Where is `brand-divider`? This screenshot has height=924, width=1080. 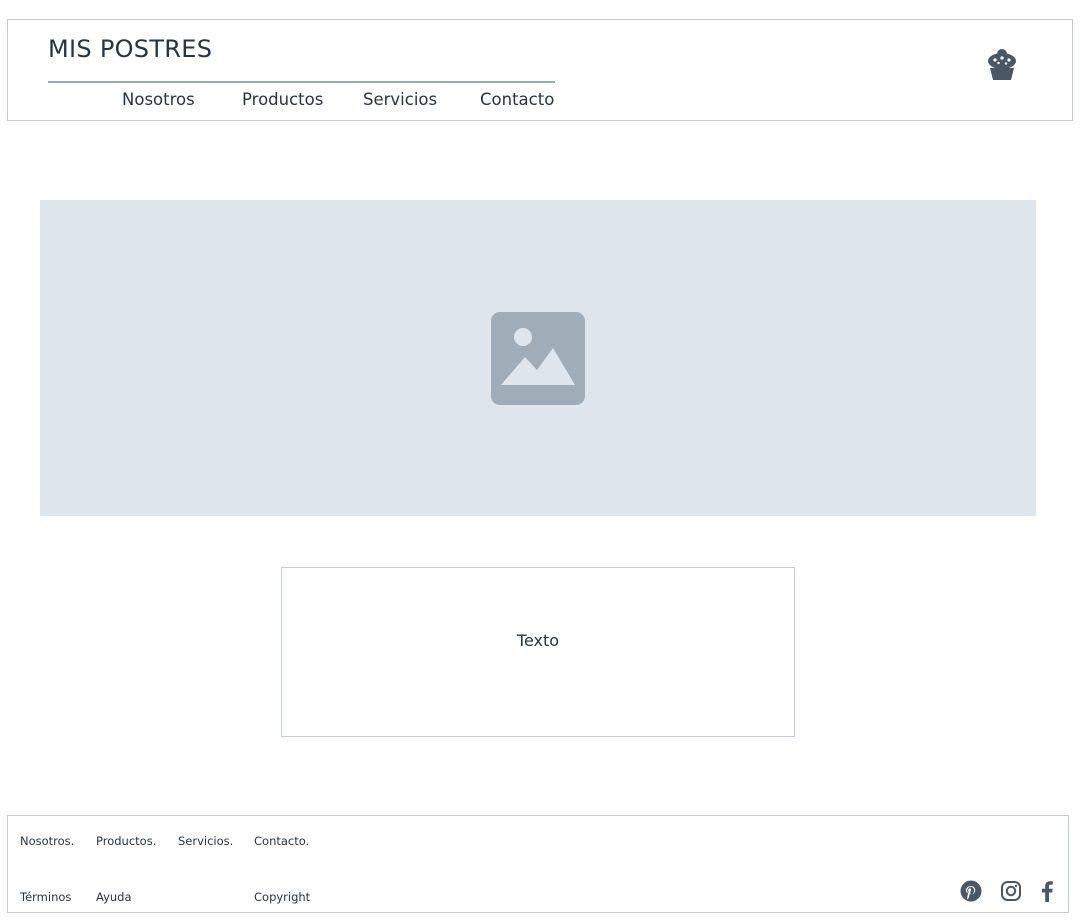
brand-divider is located at coordinates (301, 82).